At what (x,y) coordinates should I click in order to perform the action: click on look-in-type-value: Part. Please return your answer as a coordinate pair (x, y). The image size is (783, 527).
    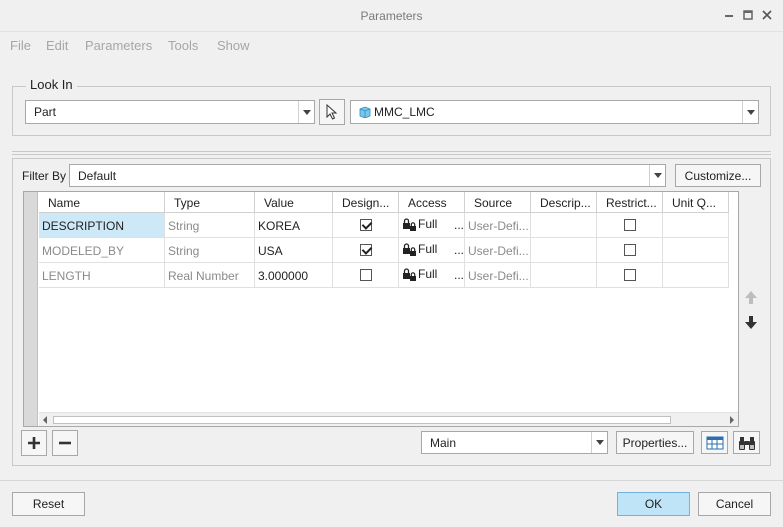
    Looking at the image, I should click on (45, 112).